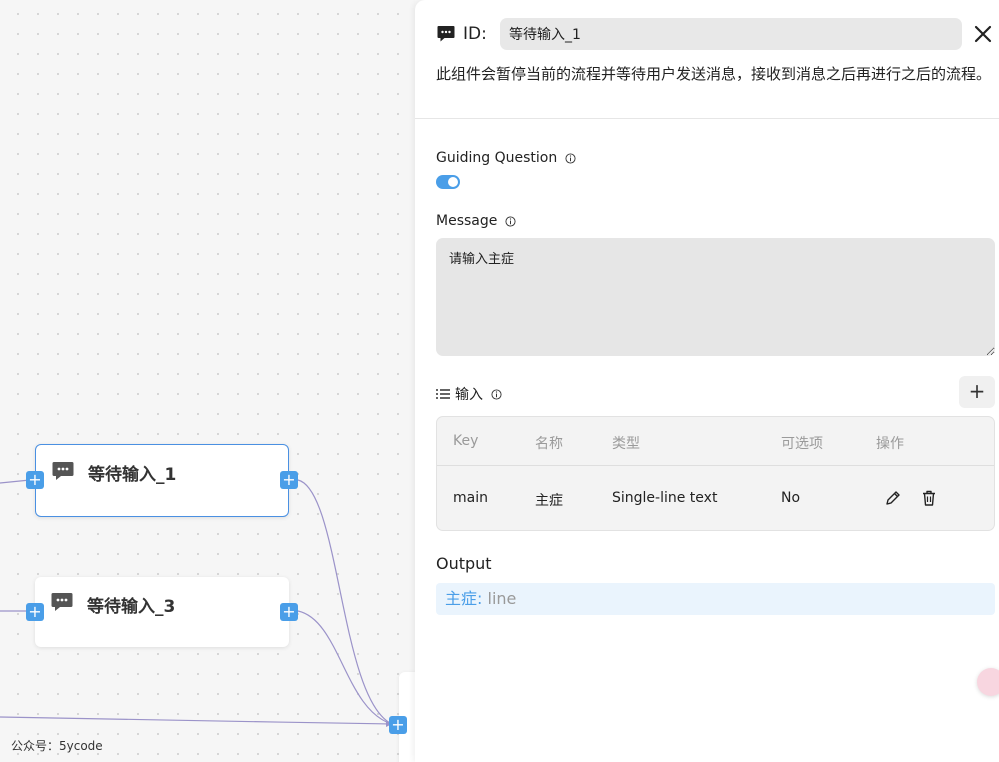 The height and width of the screenshot is (762, 999). Describe the element at coordinates (665, 498) in the screenshot. I see `cell-type: Single-line text` at that location.